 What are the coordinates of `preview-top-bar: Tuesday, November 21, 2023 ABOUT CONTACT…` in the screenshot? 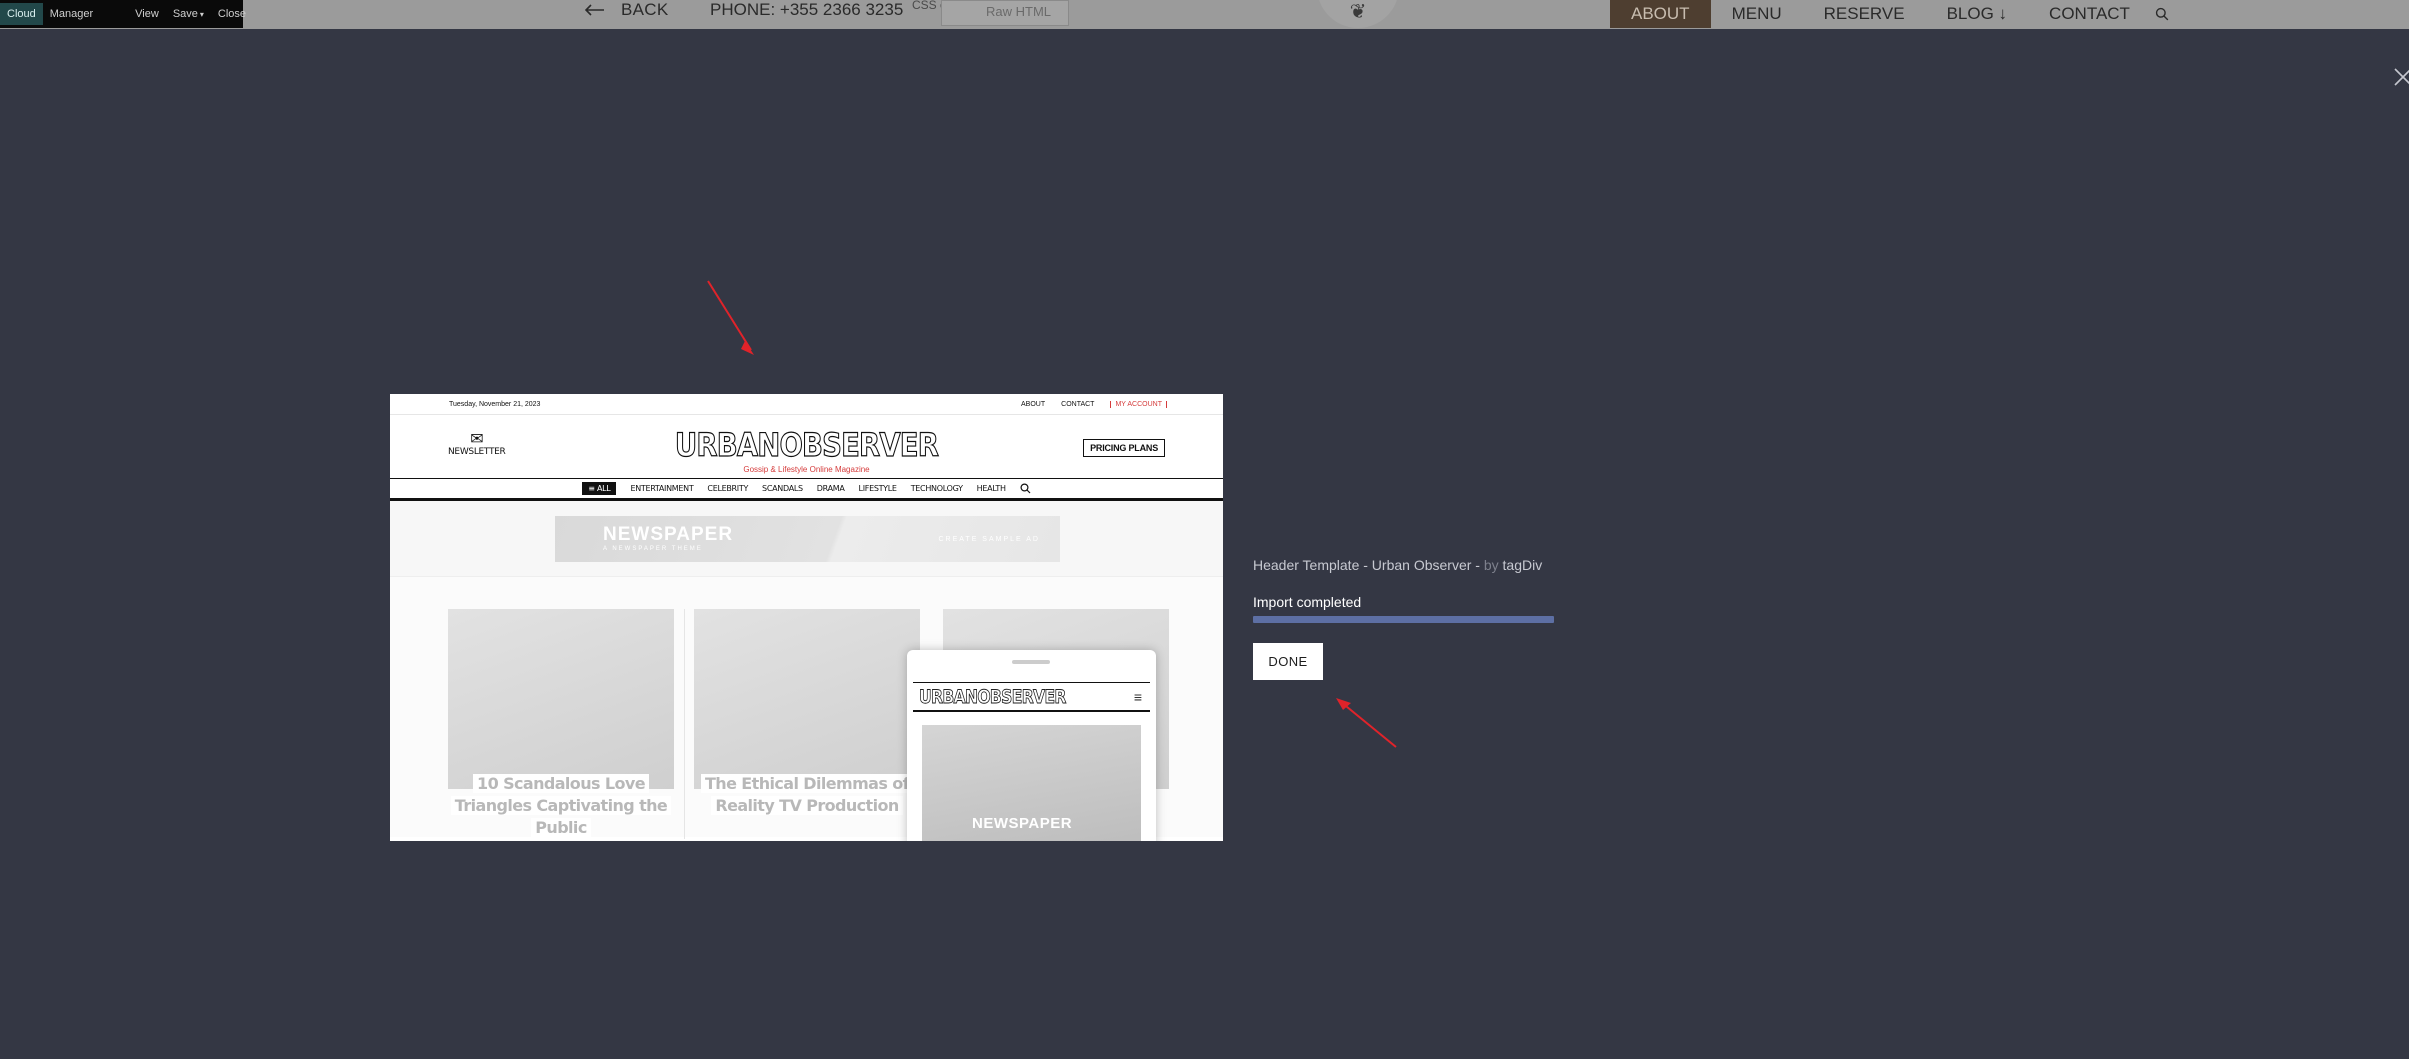 It's located at (806, 404).